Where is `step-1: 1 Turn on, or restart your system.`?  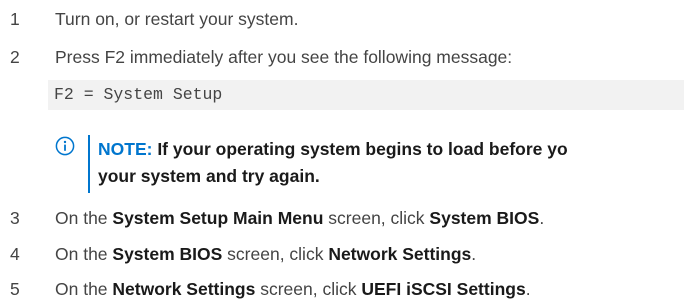 step-1: 1 Turn on, or restart your system. is located at coordinates (342, 19).